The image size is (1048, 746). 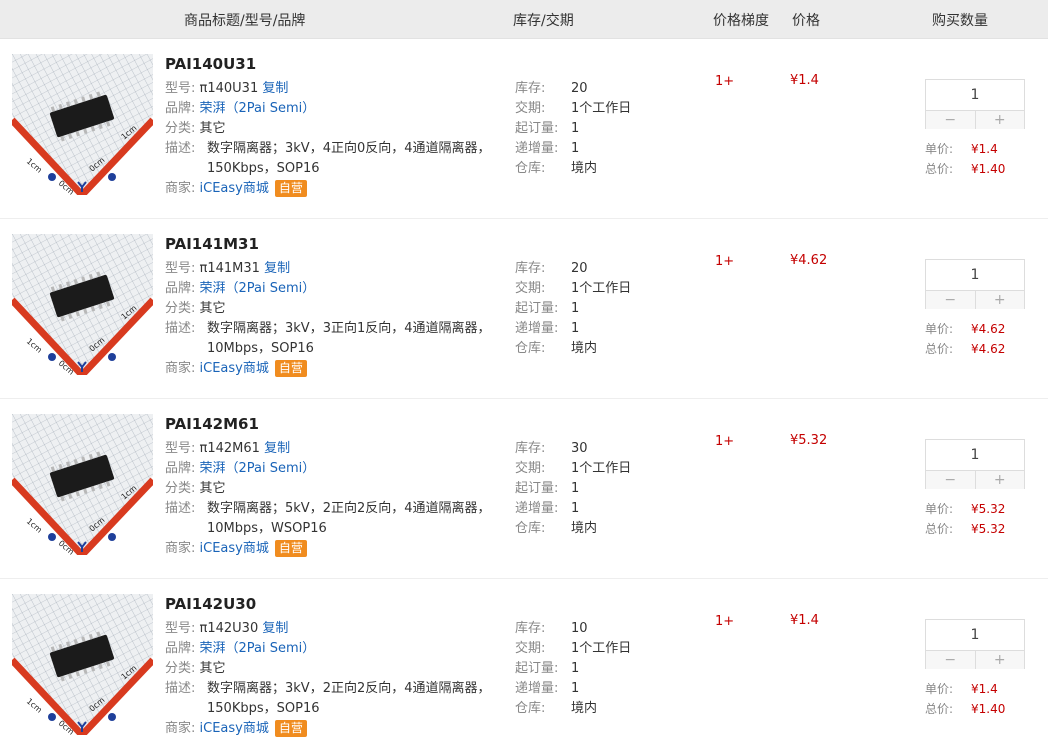 I want to click on total-price-value: ¥1.40, so click(x=988, y=709).